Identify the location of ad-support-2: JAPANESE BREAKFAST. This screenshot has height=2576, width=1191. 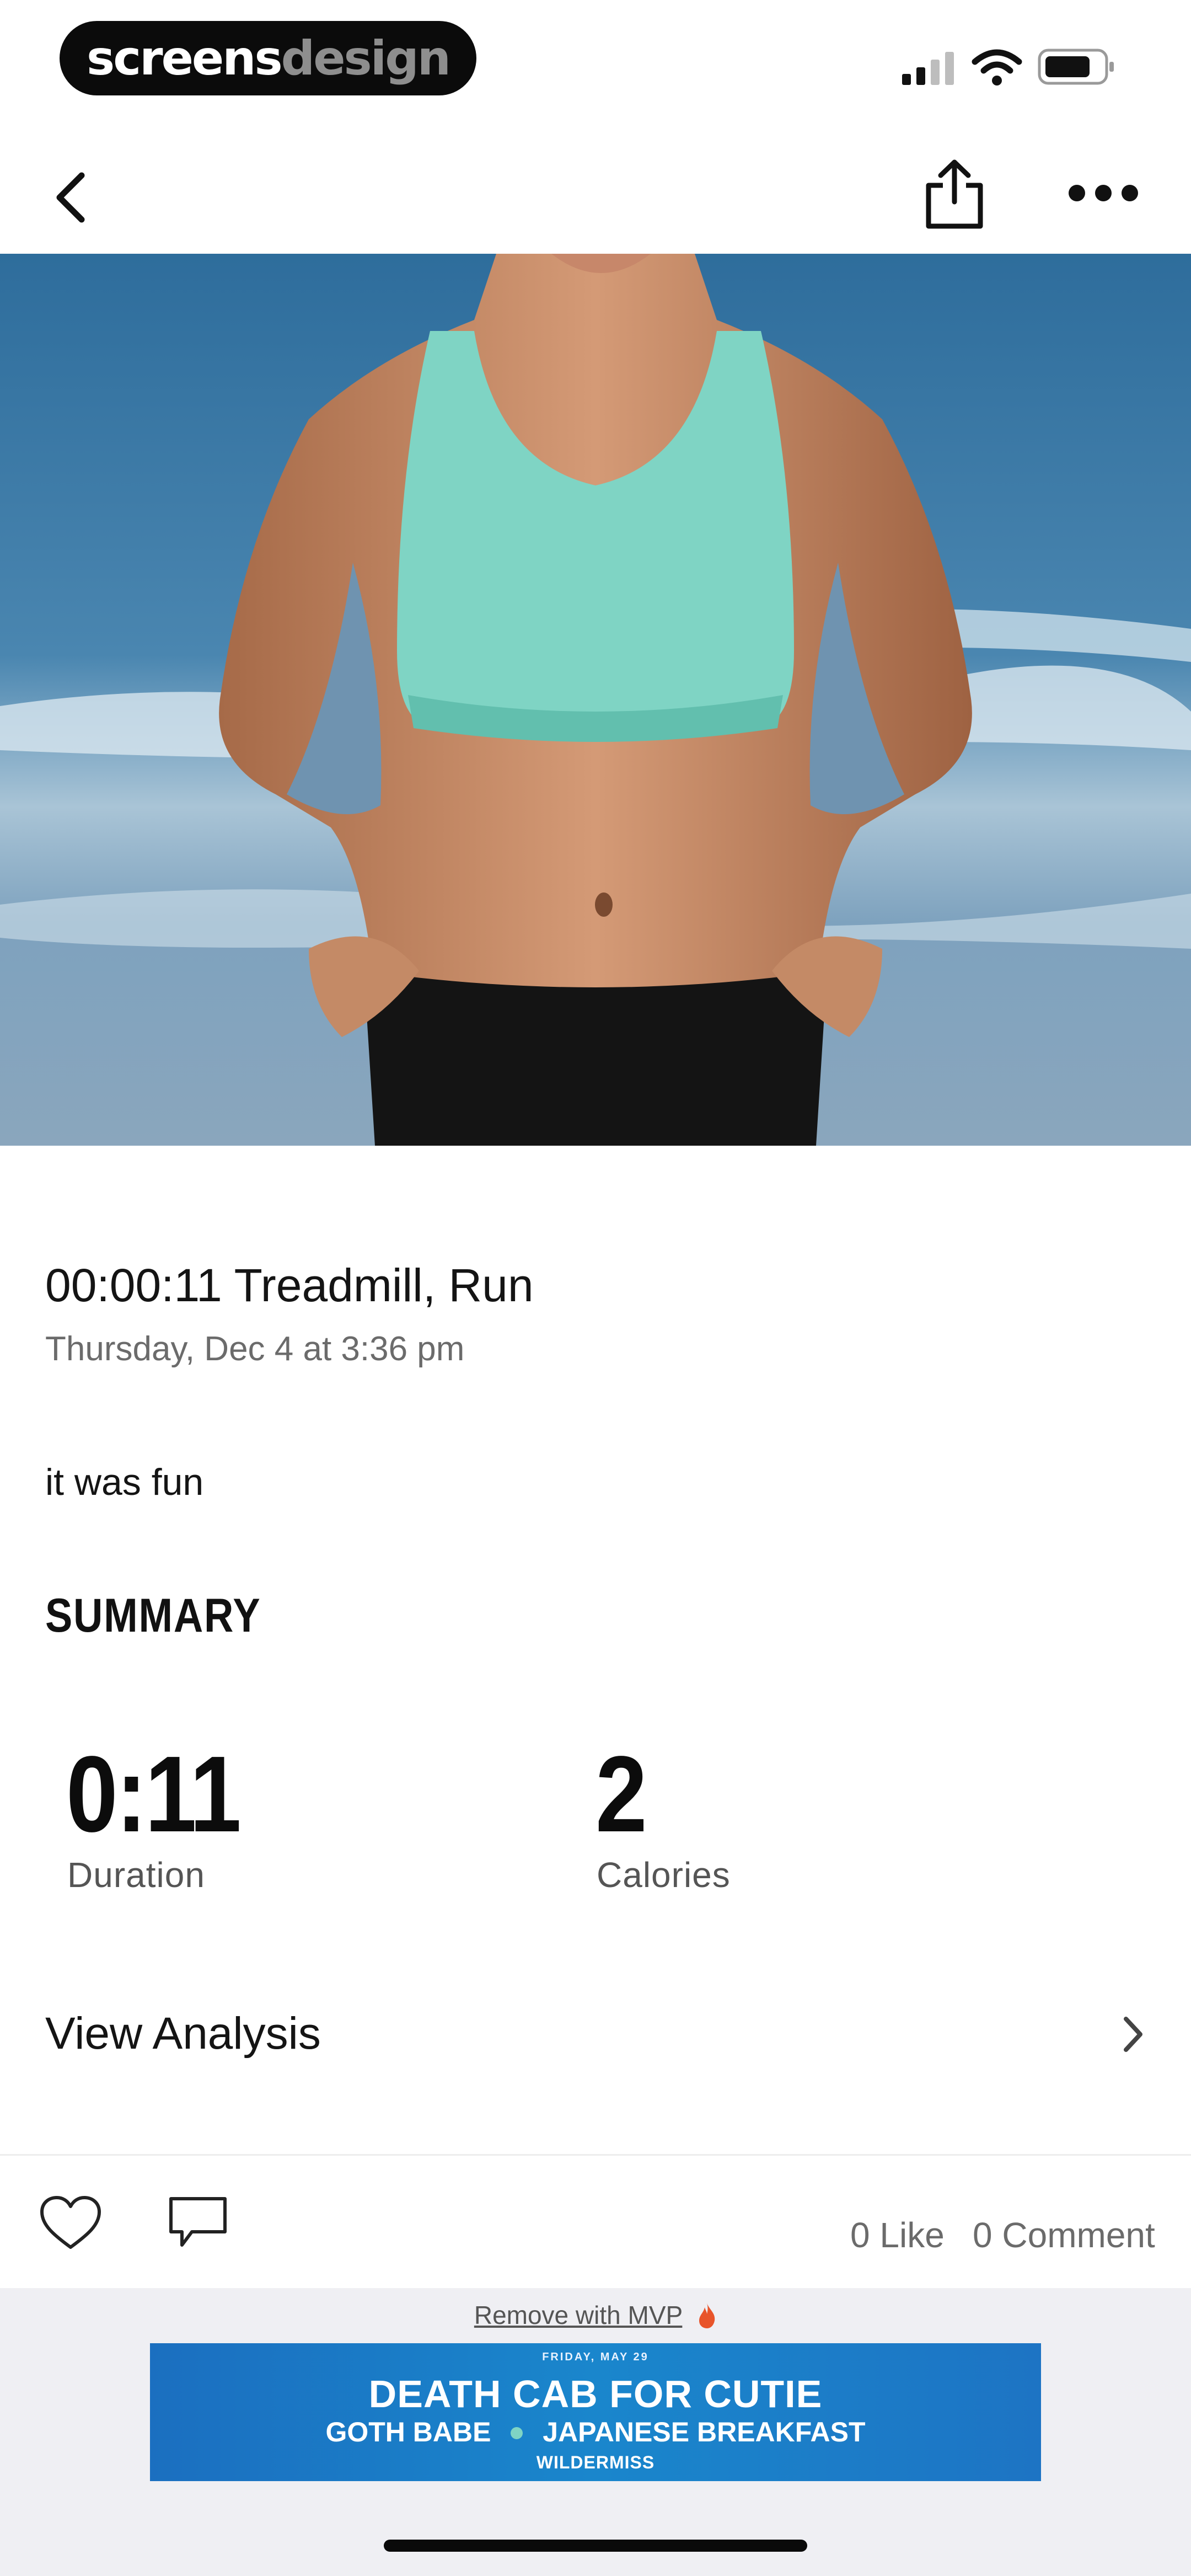
(704, 2432).